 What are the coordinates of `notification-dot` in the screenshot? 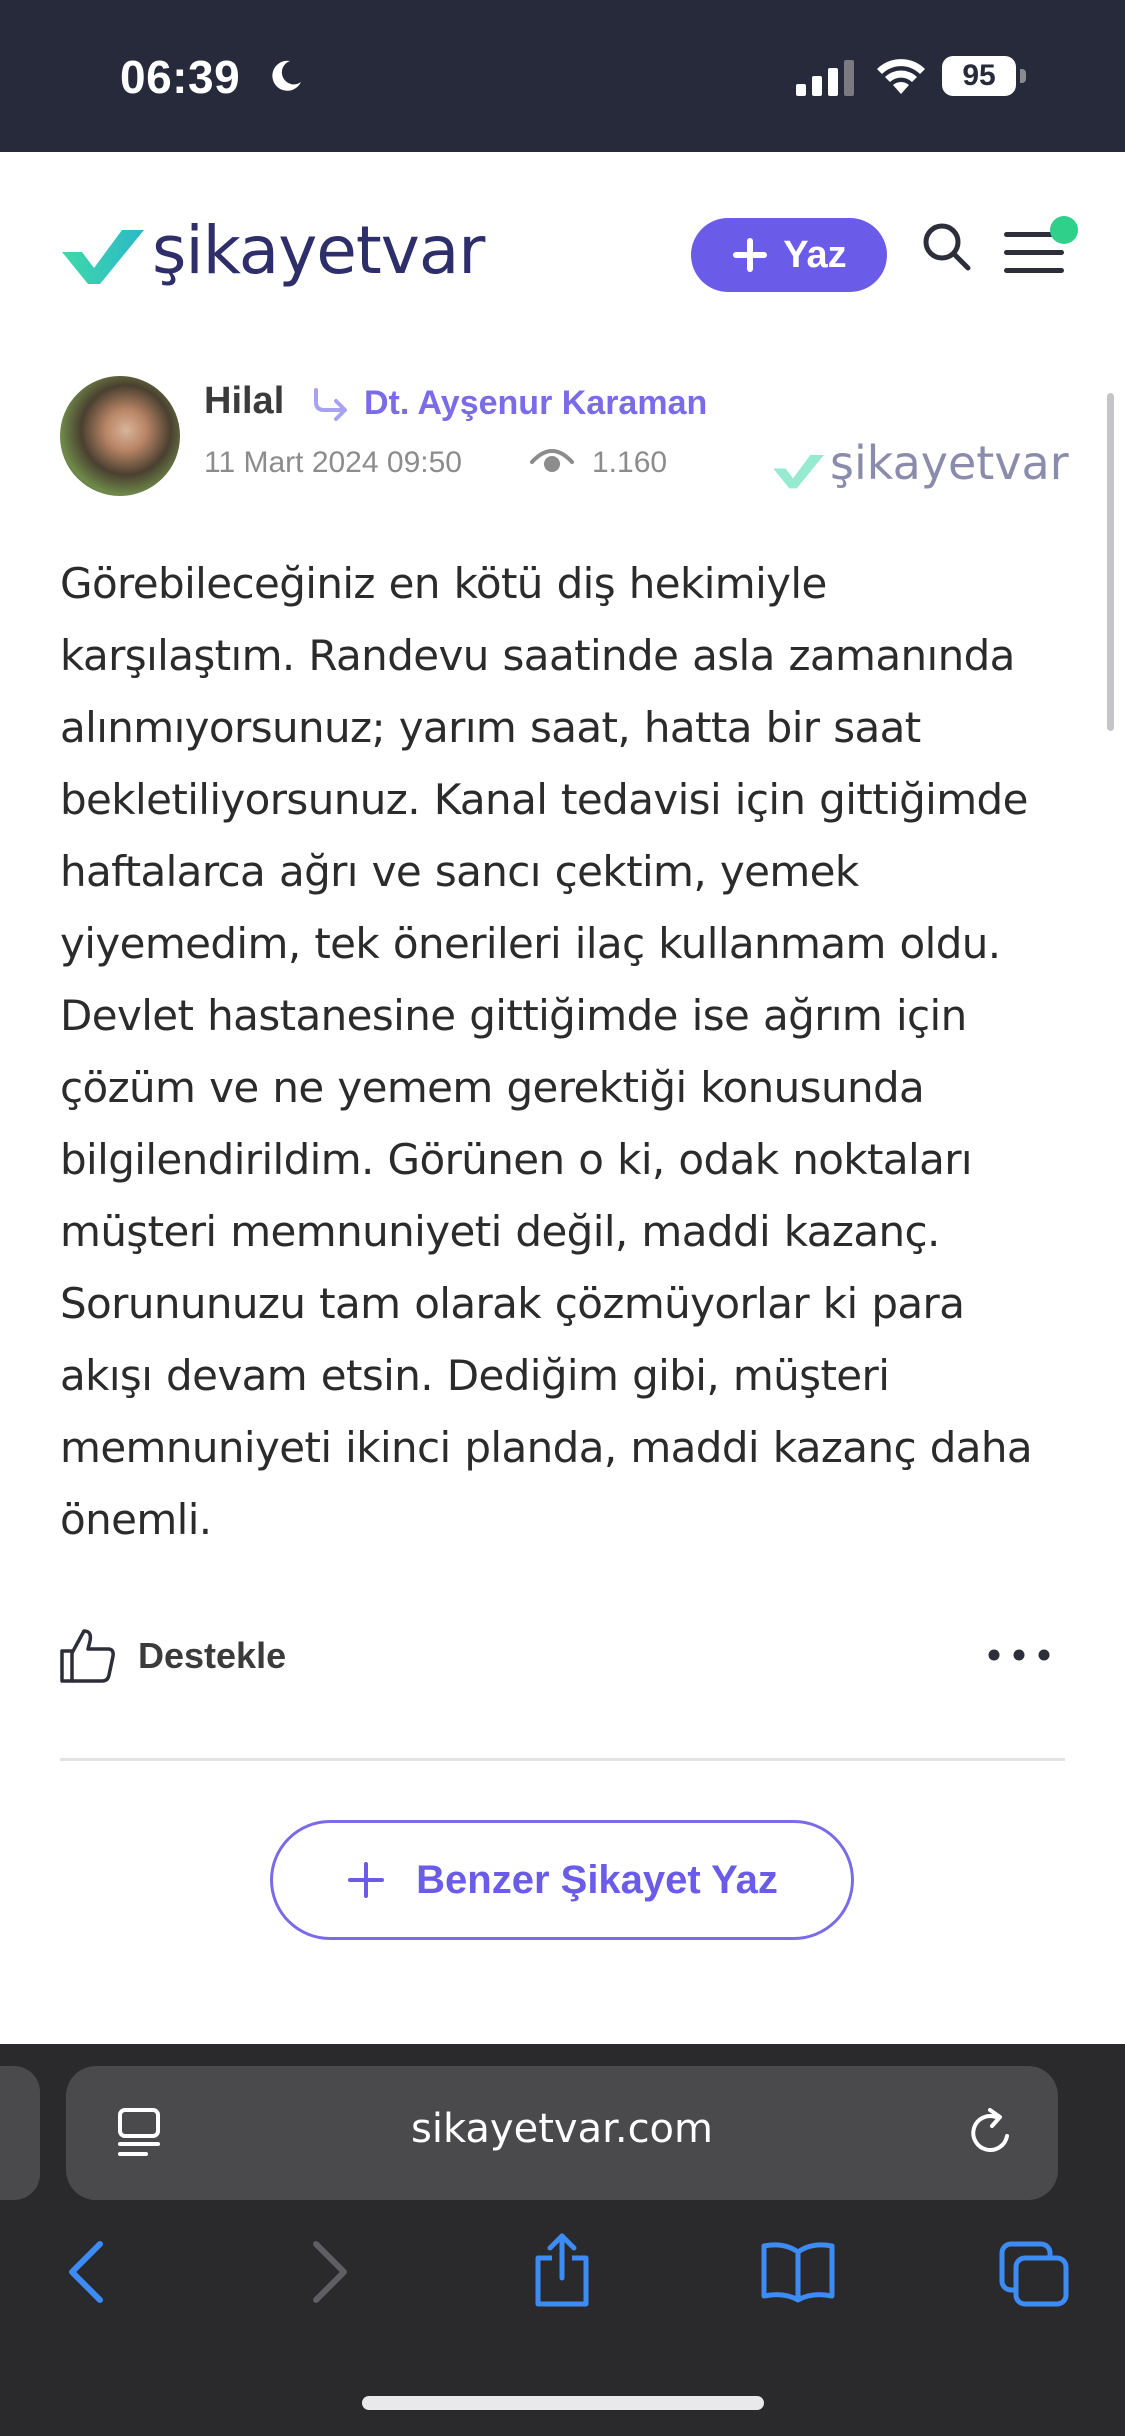 It's located at (1064, 230).